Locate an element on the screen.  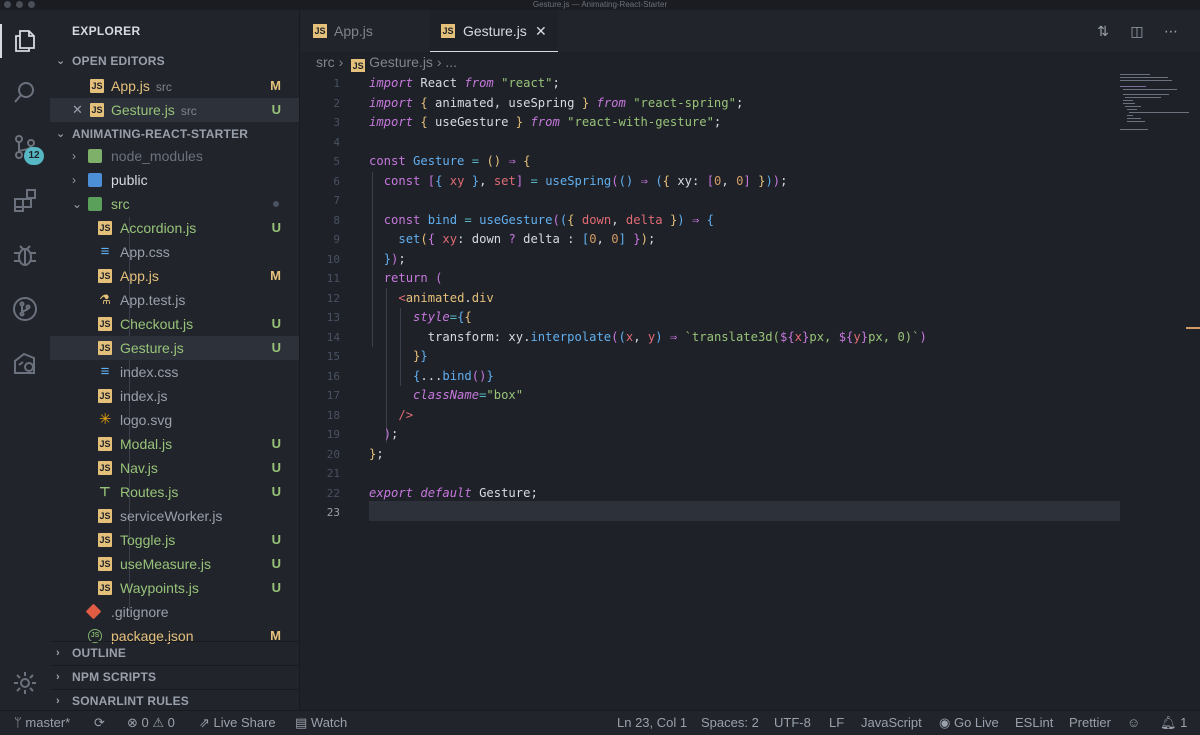
file-gitignore: .gitignore is located at coordinates (174, 612).